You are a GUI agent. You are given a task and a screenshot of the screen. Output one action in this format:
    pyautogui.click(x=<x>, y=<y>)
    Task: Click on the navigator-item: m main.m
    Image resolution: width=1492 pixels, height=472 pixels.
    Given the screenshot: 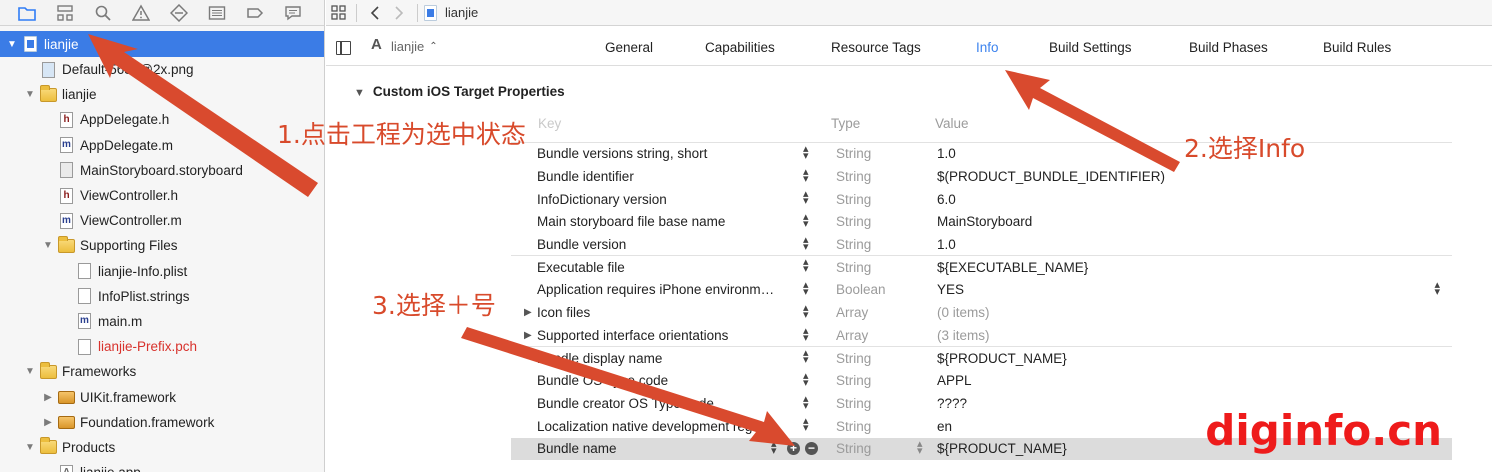 What is the action you would take?
    pyautogui.click(x=162, y=321)
    